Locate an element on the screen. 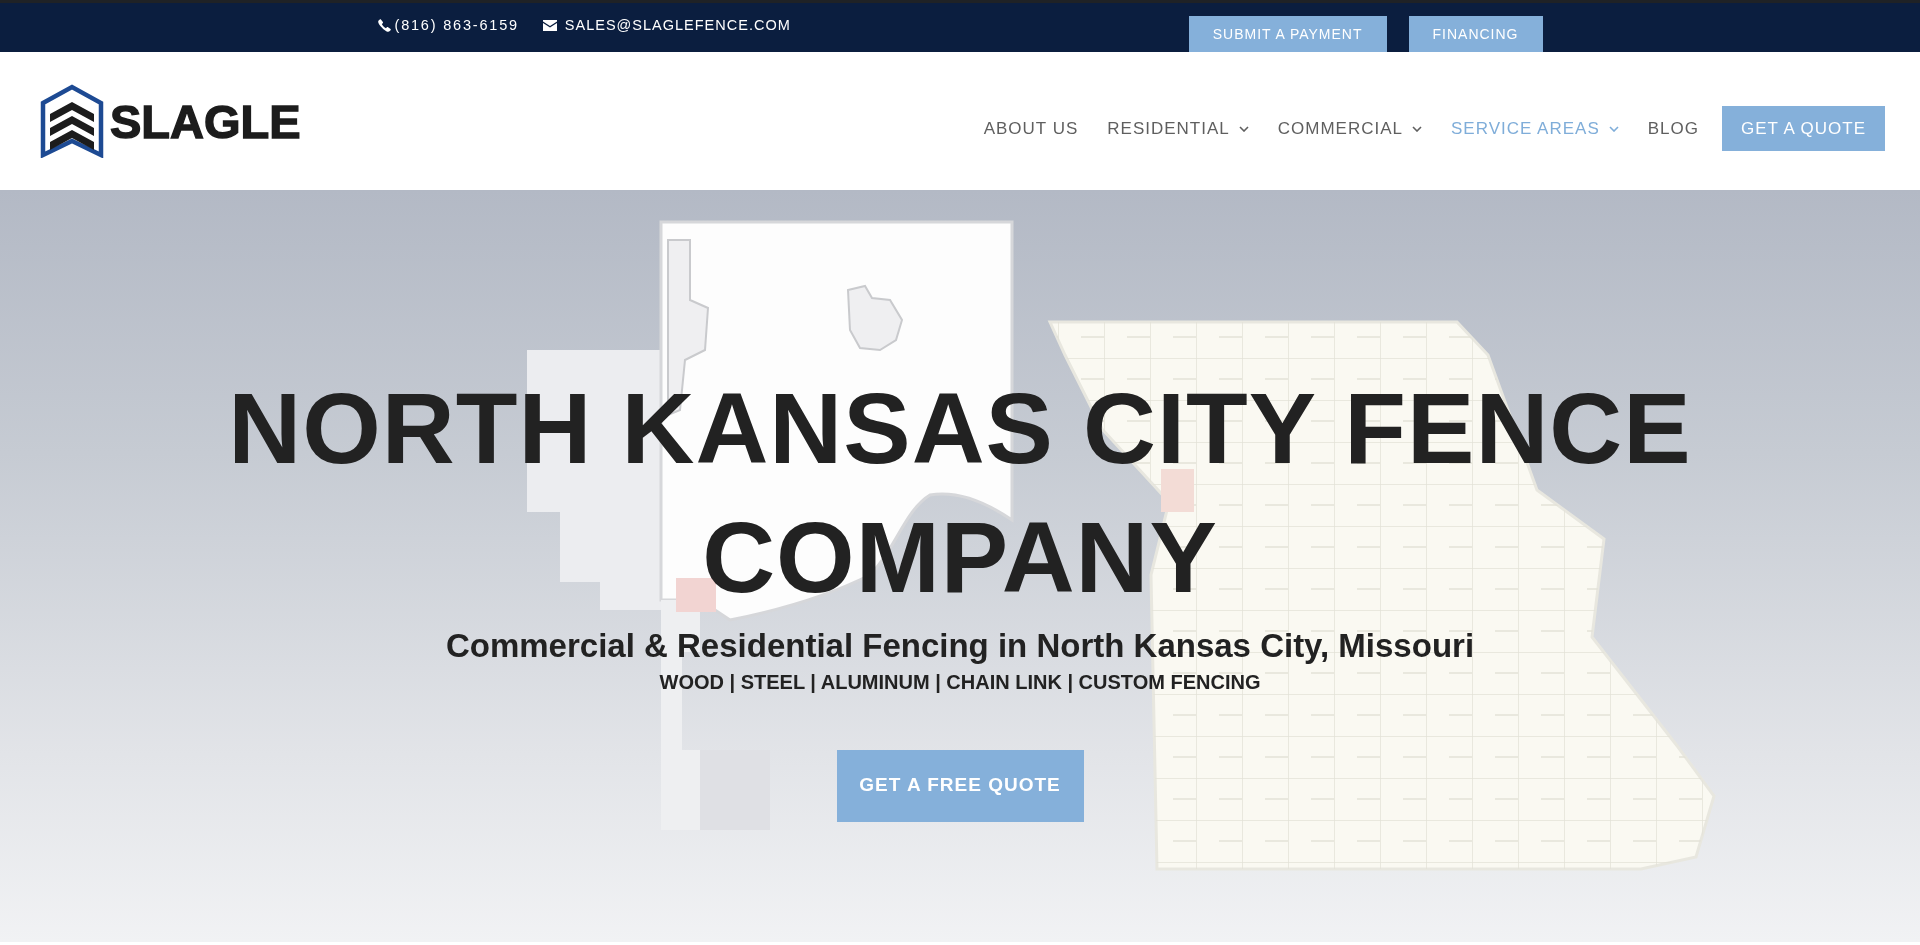 The height and width of the screenshot is (945, 1920). nav-link: ABOUT US is located at coordinates (1031, 128).